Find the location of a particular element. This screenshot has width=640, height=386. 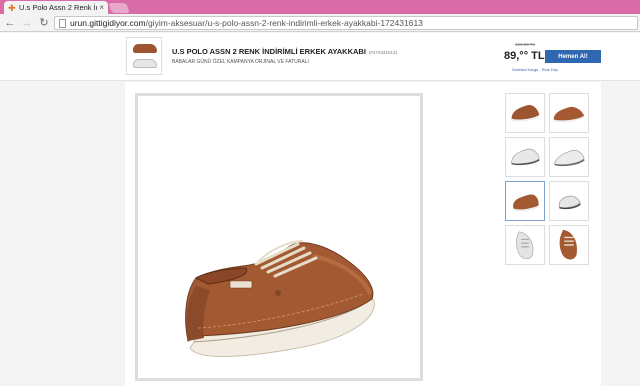

browser-tab: ✚ U.s Polo Assn 2 Renk İndi × is located at coordinates (56, 7).